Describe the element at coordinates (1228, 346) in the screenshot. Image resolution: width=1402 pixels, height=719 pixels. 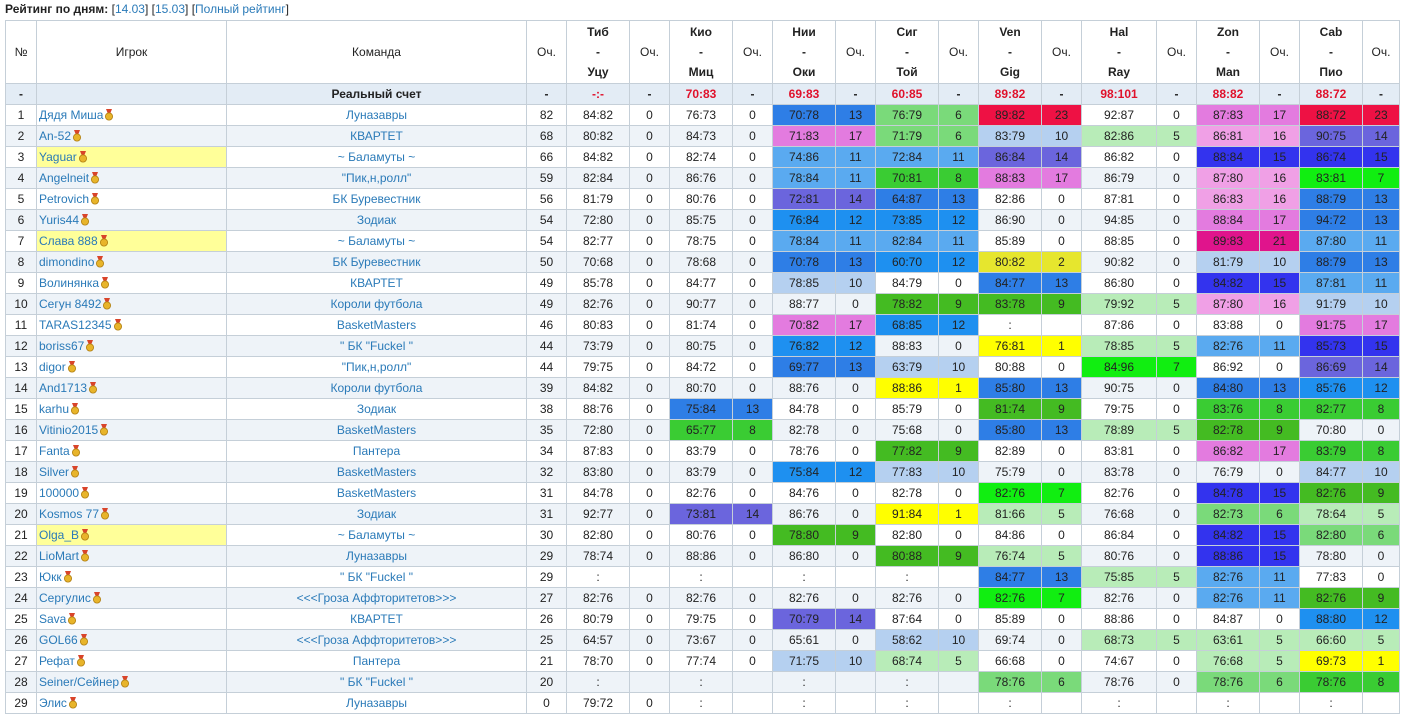
I see `prediction-score: 82:76` at that location.